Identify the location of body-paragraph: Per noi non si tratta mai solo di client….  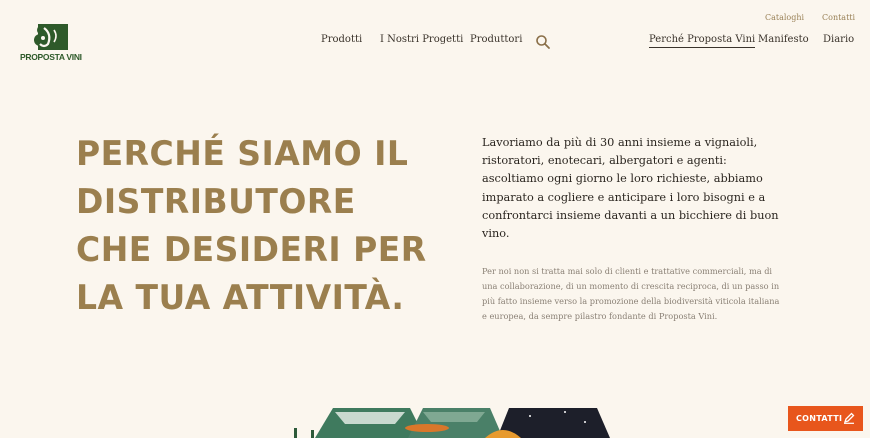
(631, 293).